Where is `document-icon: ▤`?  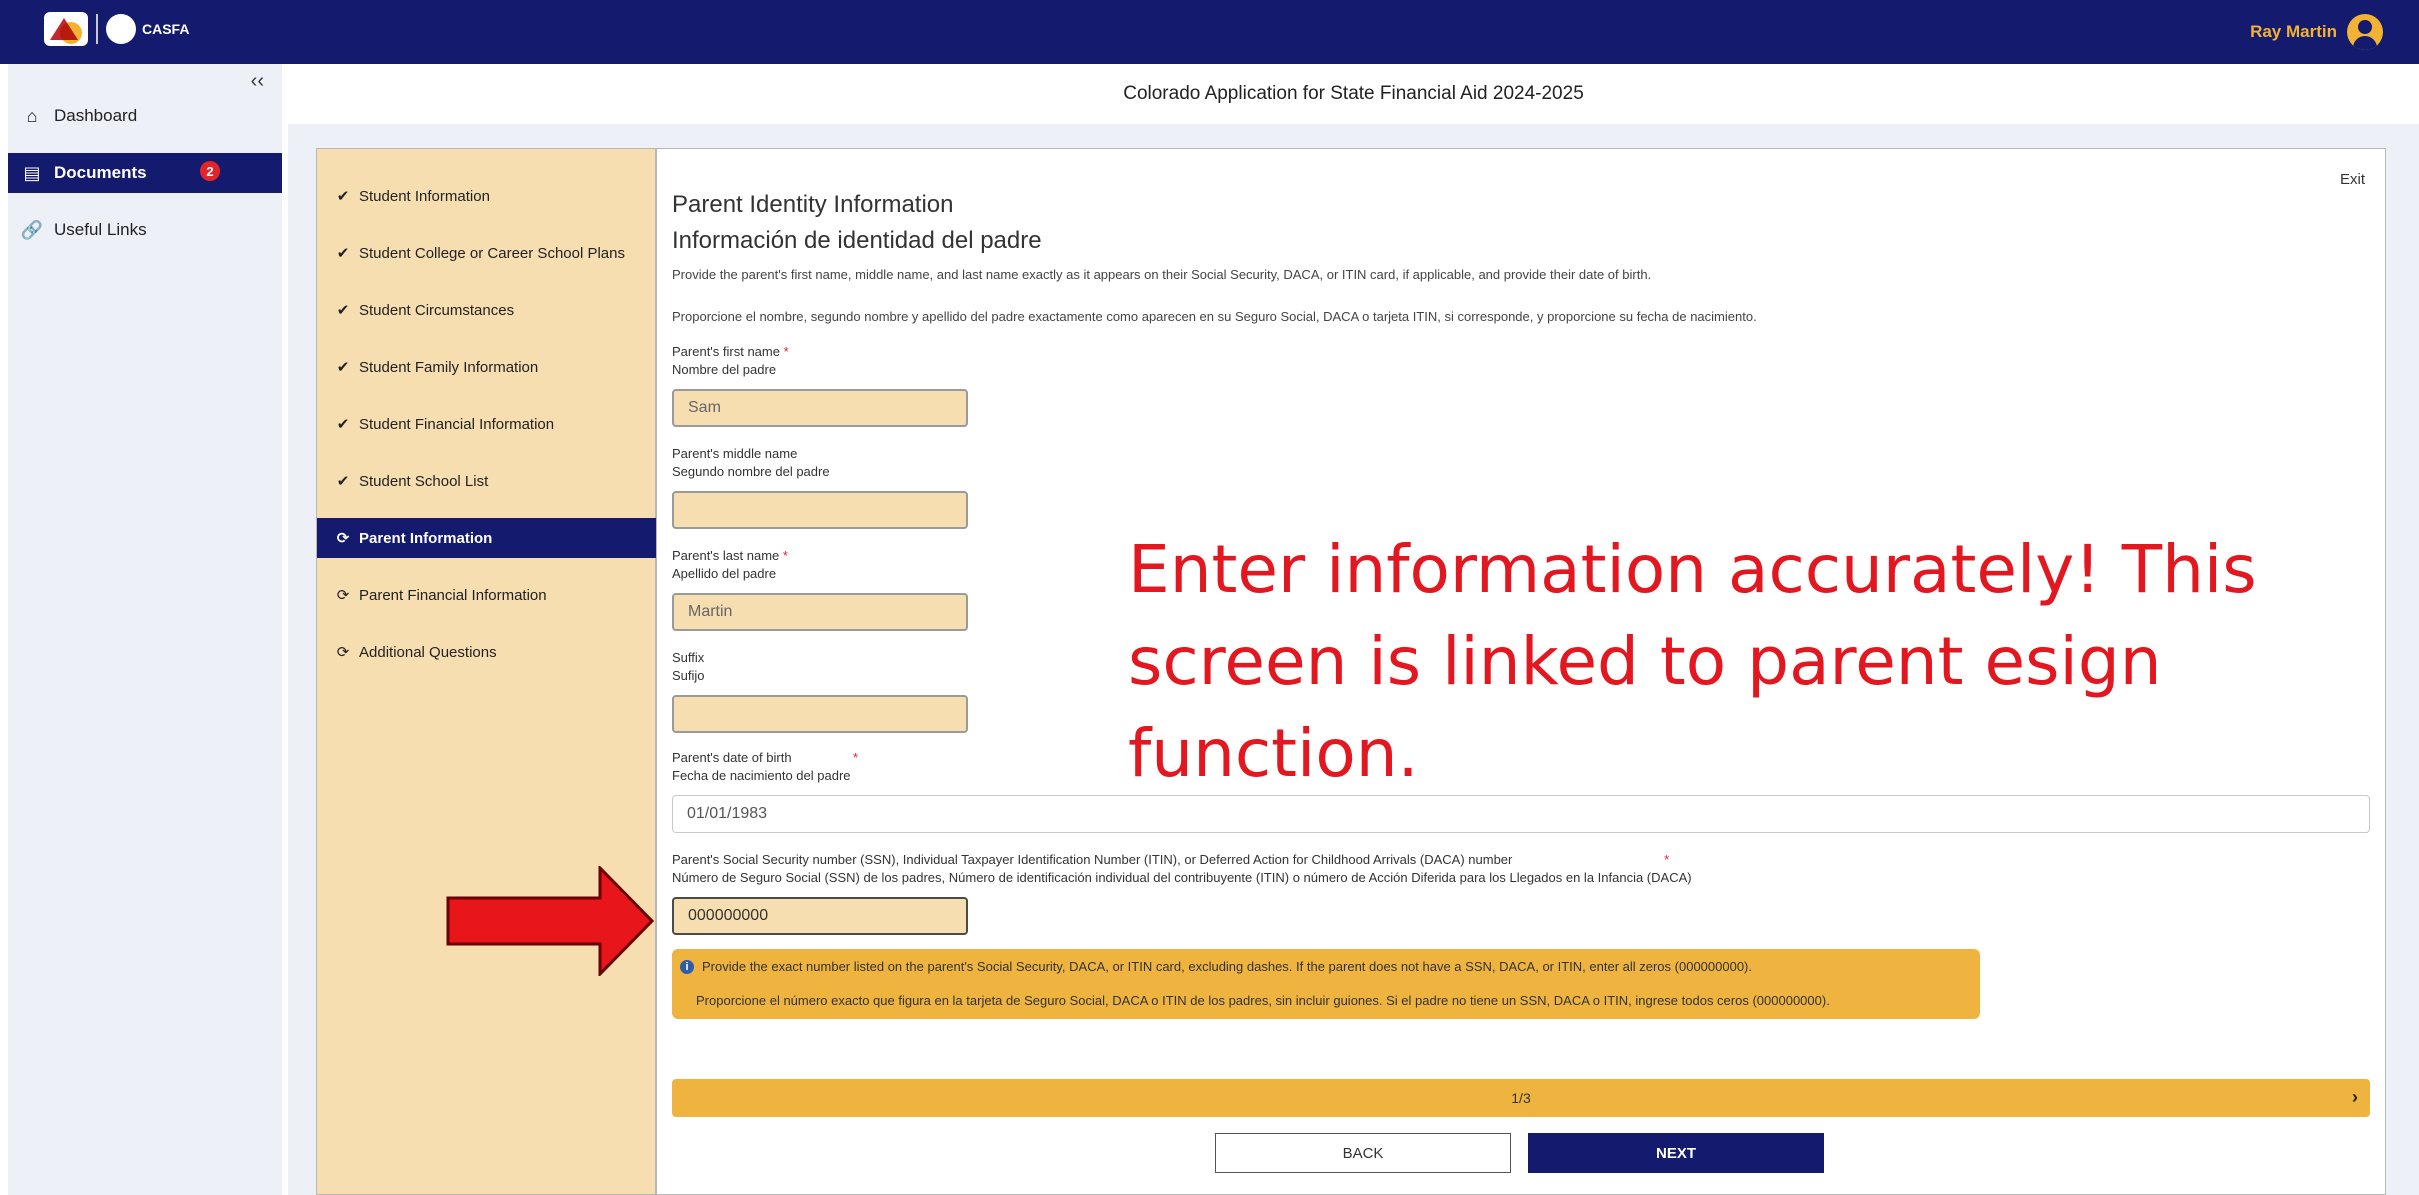
document-icon: ▤ is located at coordinates (32, 172).